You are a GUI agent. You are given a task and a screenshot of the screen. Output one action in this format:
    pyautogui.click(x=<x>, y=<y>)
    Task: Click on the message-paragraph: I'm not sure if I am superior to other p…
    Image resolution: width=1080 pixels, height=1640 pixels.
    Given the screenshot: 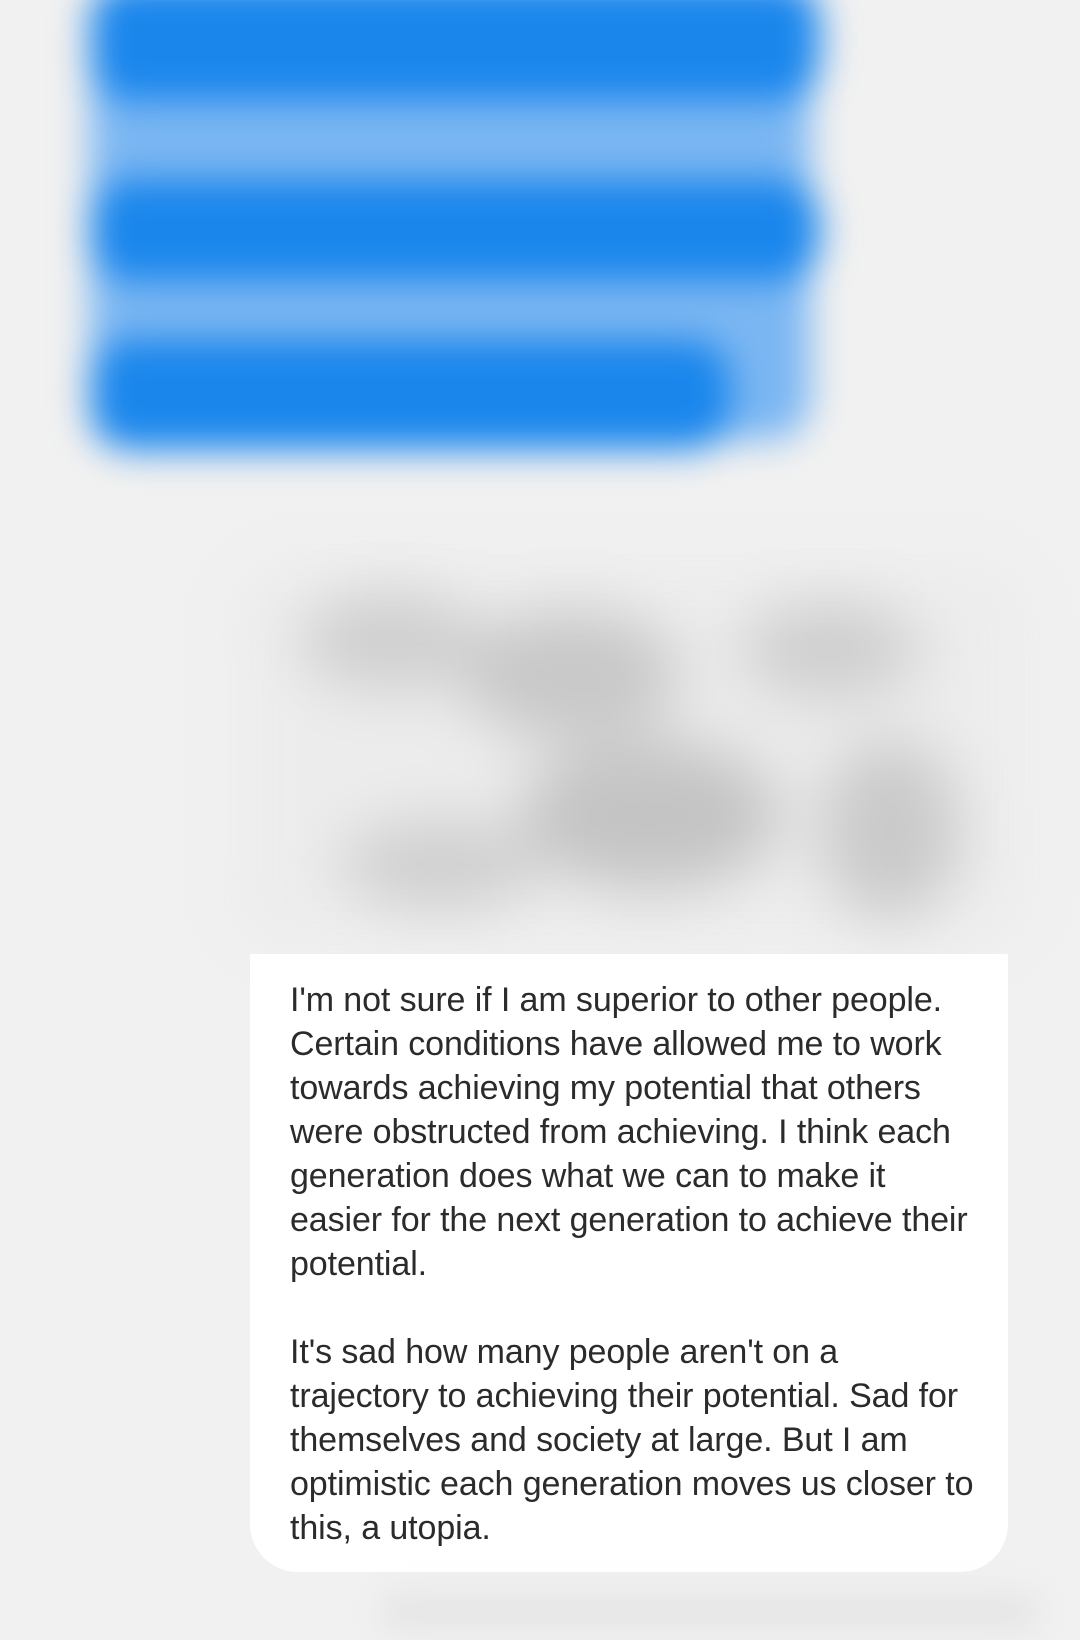 What is the action you would take?
    pyautogui.click(x=629, y=1132)
    